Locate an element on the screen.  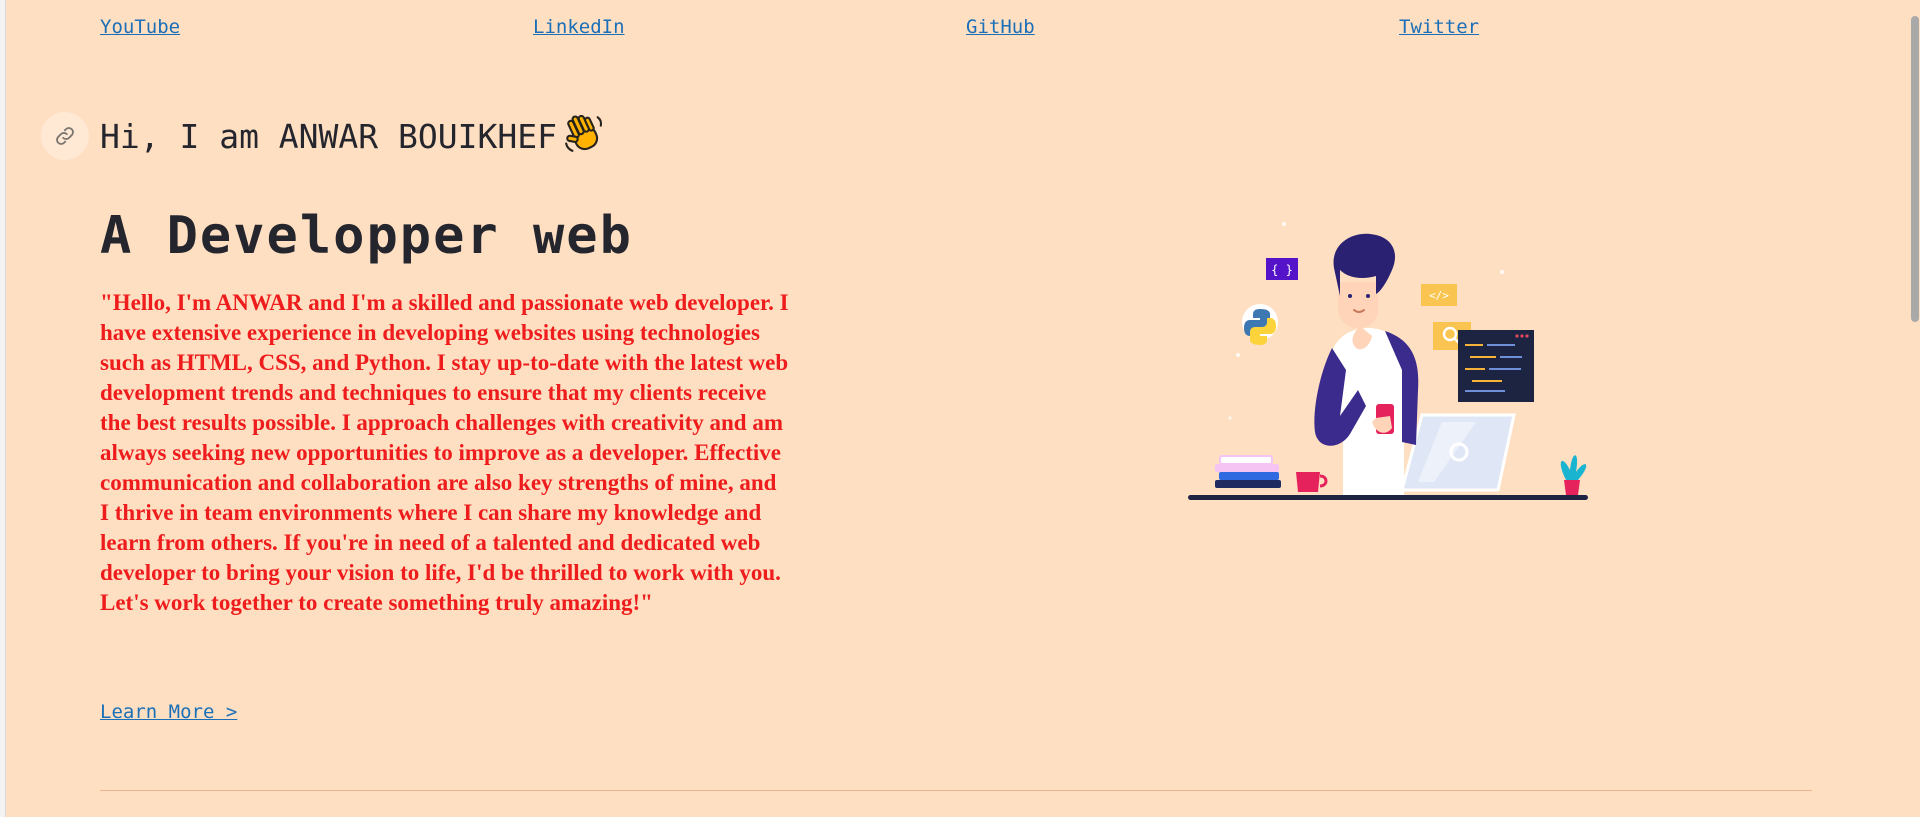
section-divider is located at coordinates (956, 790).